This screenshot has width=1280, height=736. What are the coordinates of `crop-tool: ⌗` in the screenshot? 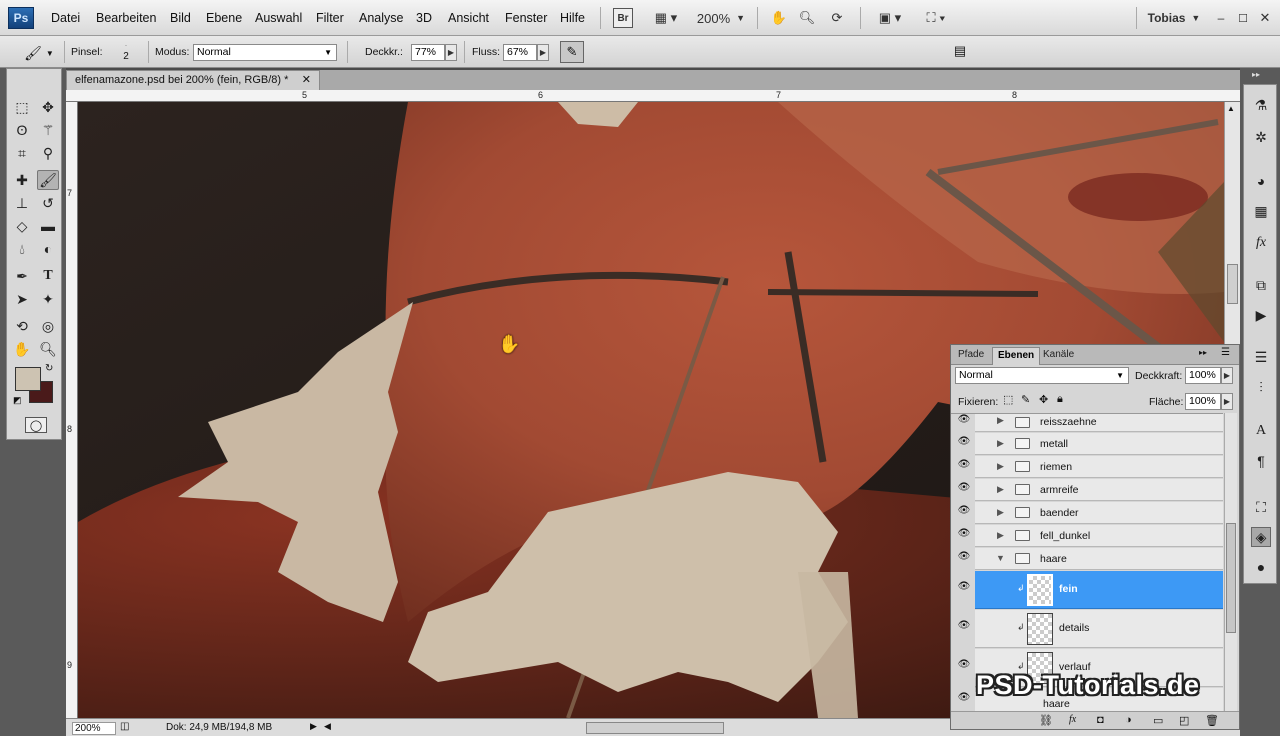 It's located at (22, 153).